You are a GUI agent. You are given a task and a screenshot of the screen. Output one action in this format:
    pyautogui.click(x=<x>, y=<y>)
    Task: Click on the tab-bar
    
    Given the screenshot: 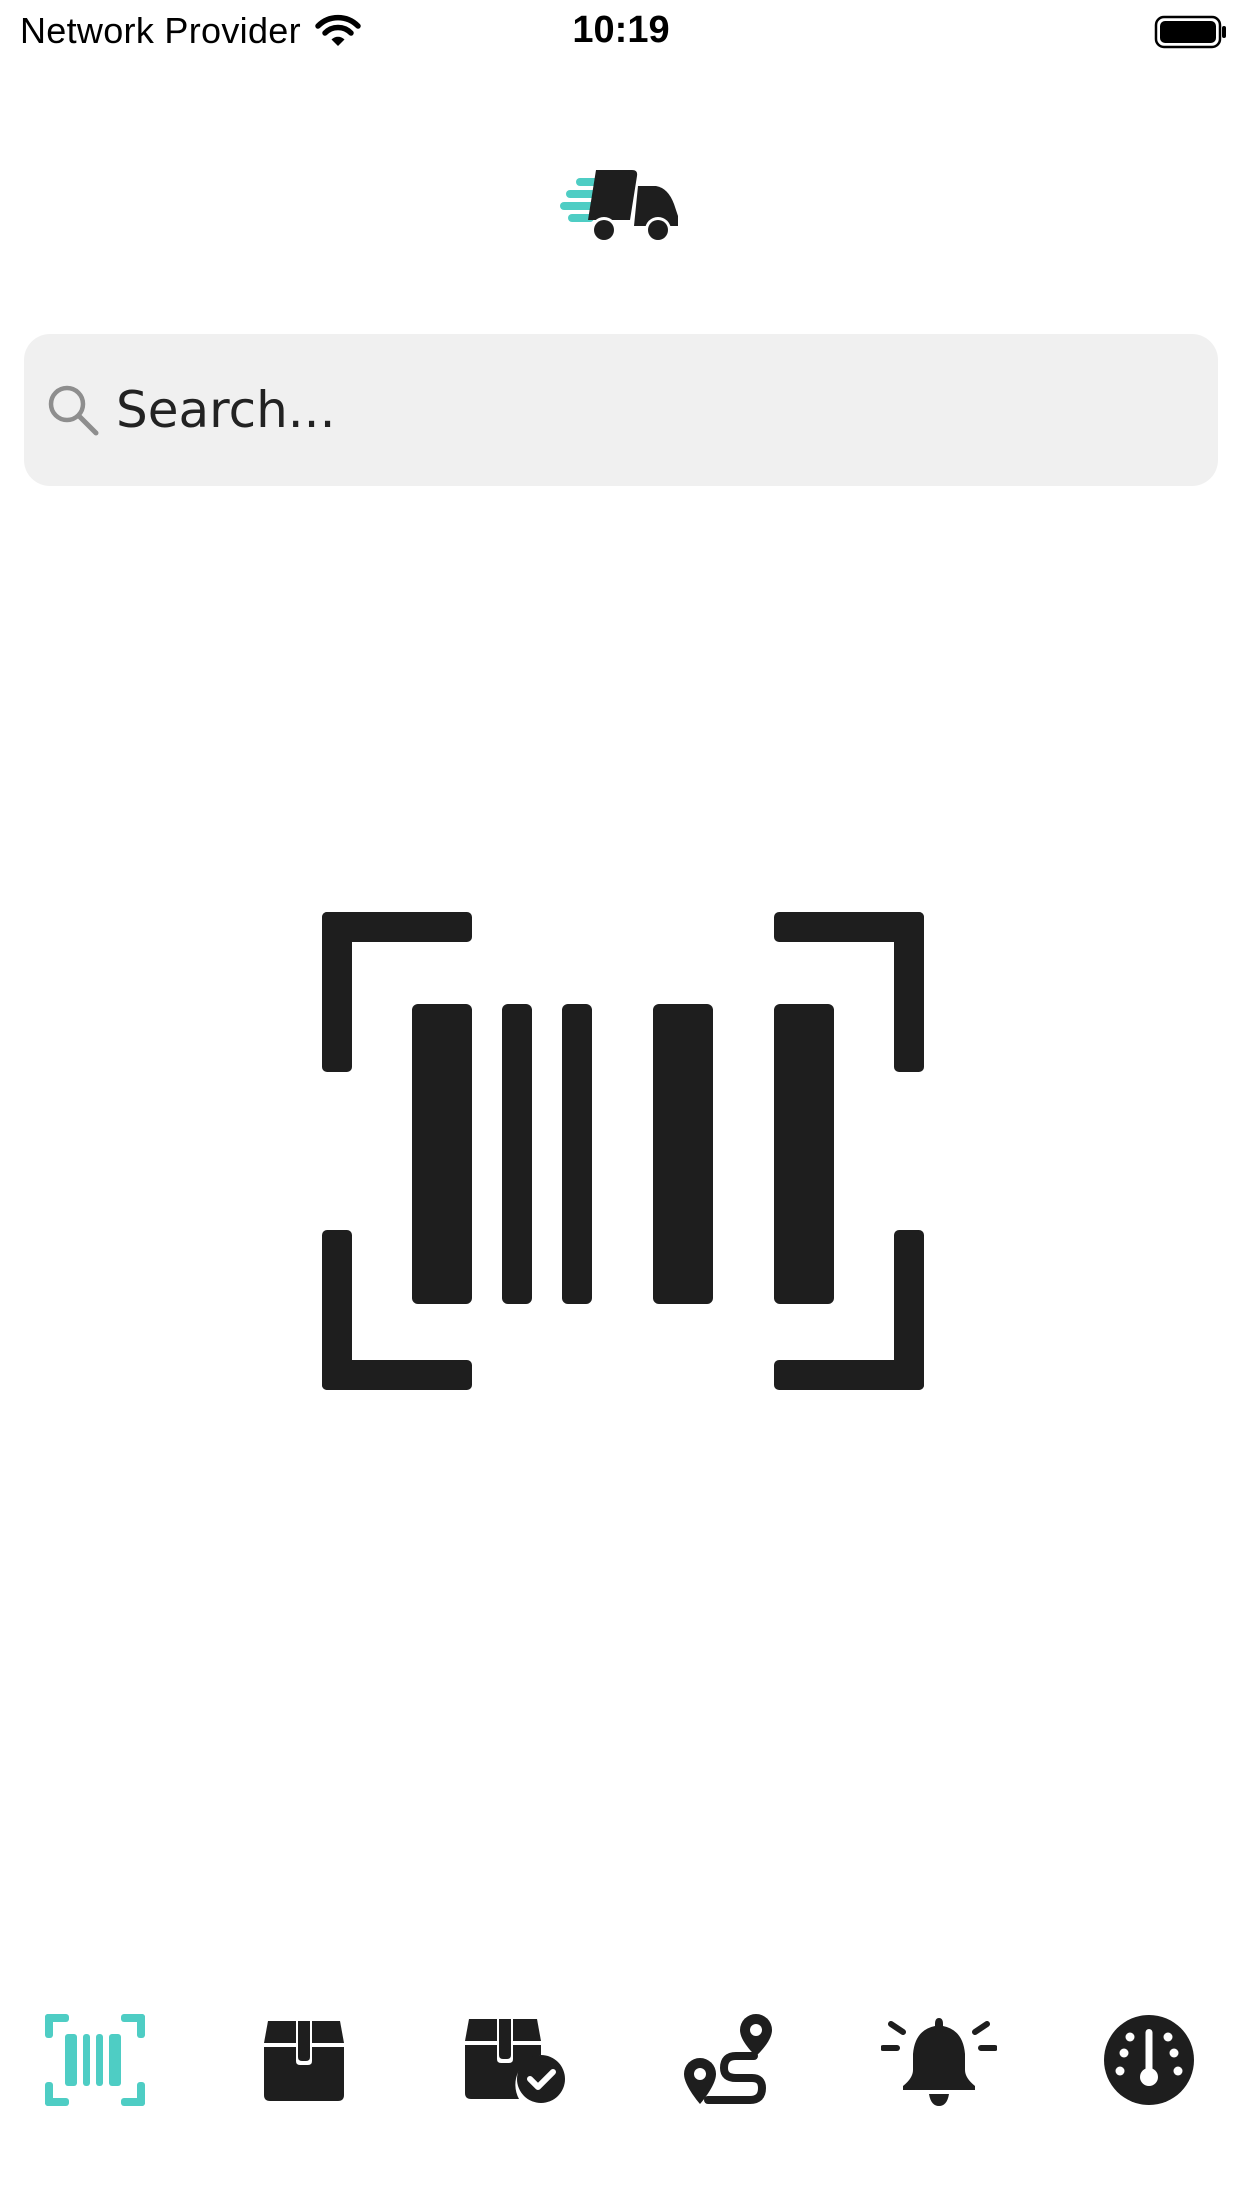 What is the action you would take?
    pyautogui.click(x=621, y=2060)
    